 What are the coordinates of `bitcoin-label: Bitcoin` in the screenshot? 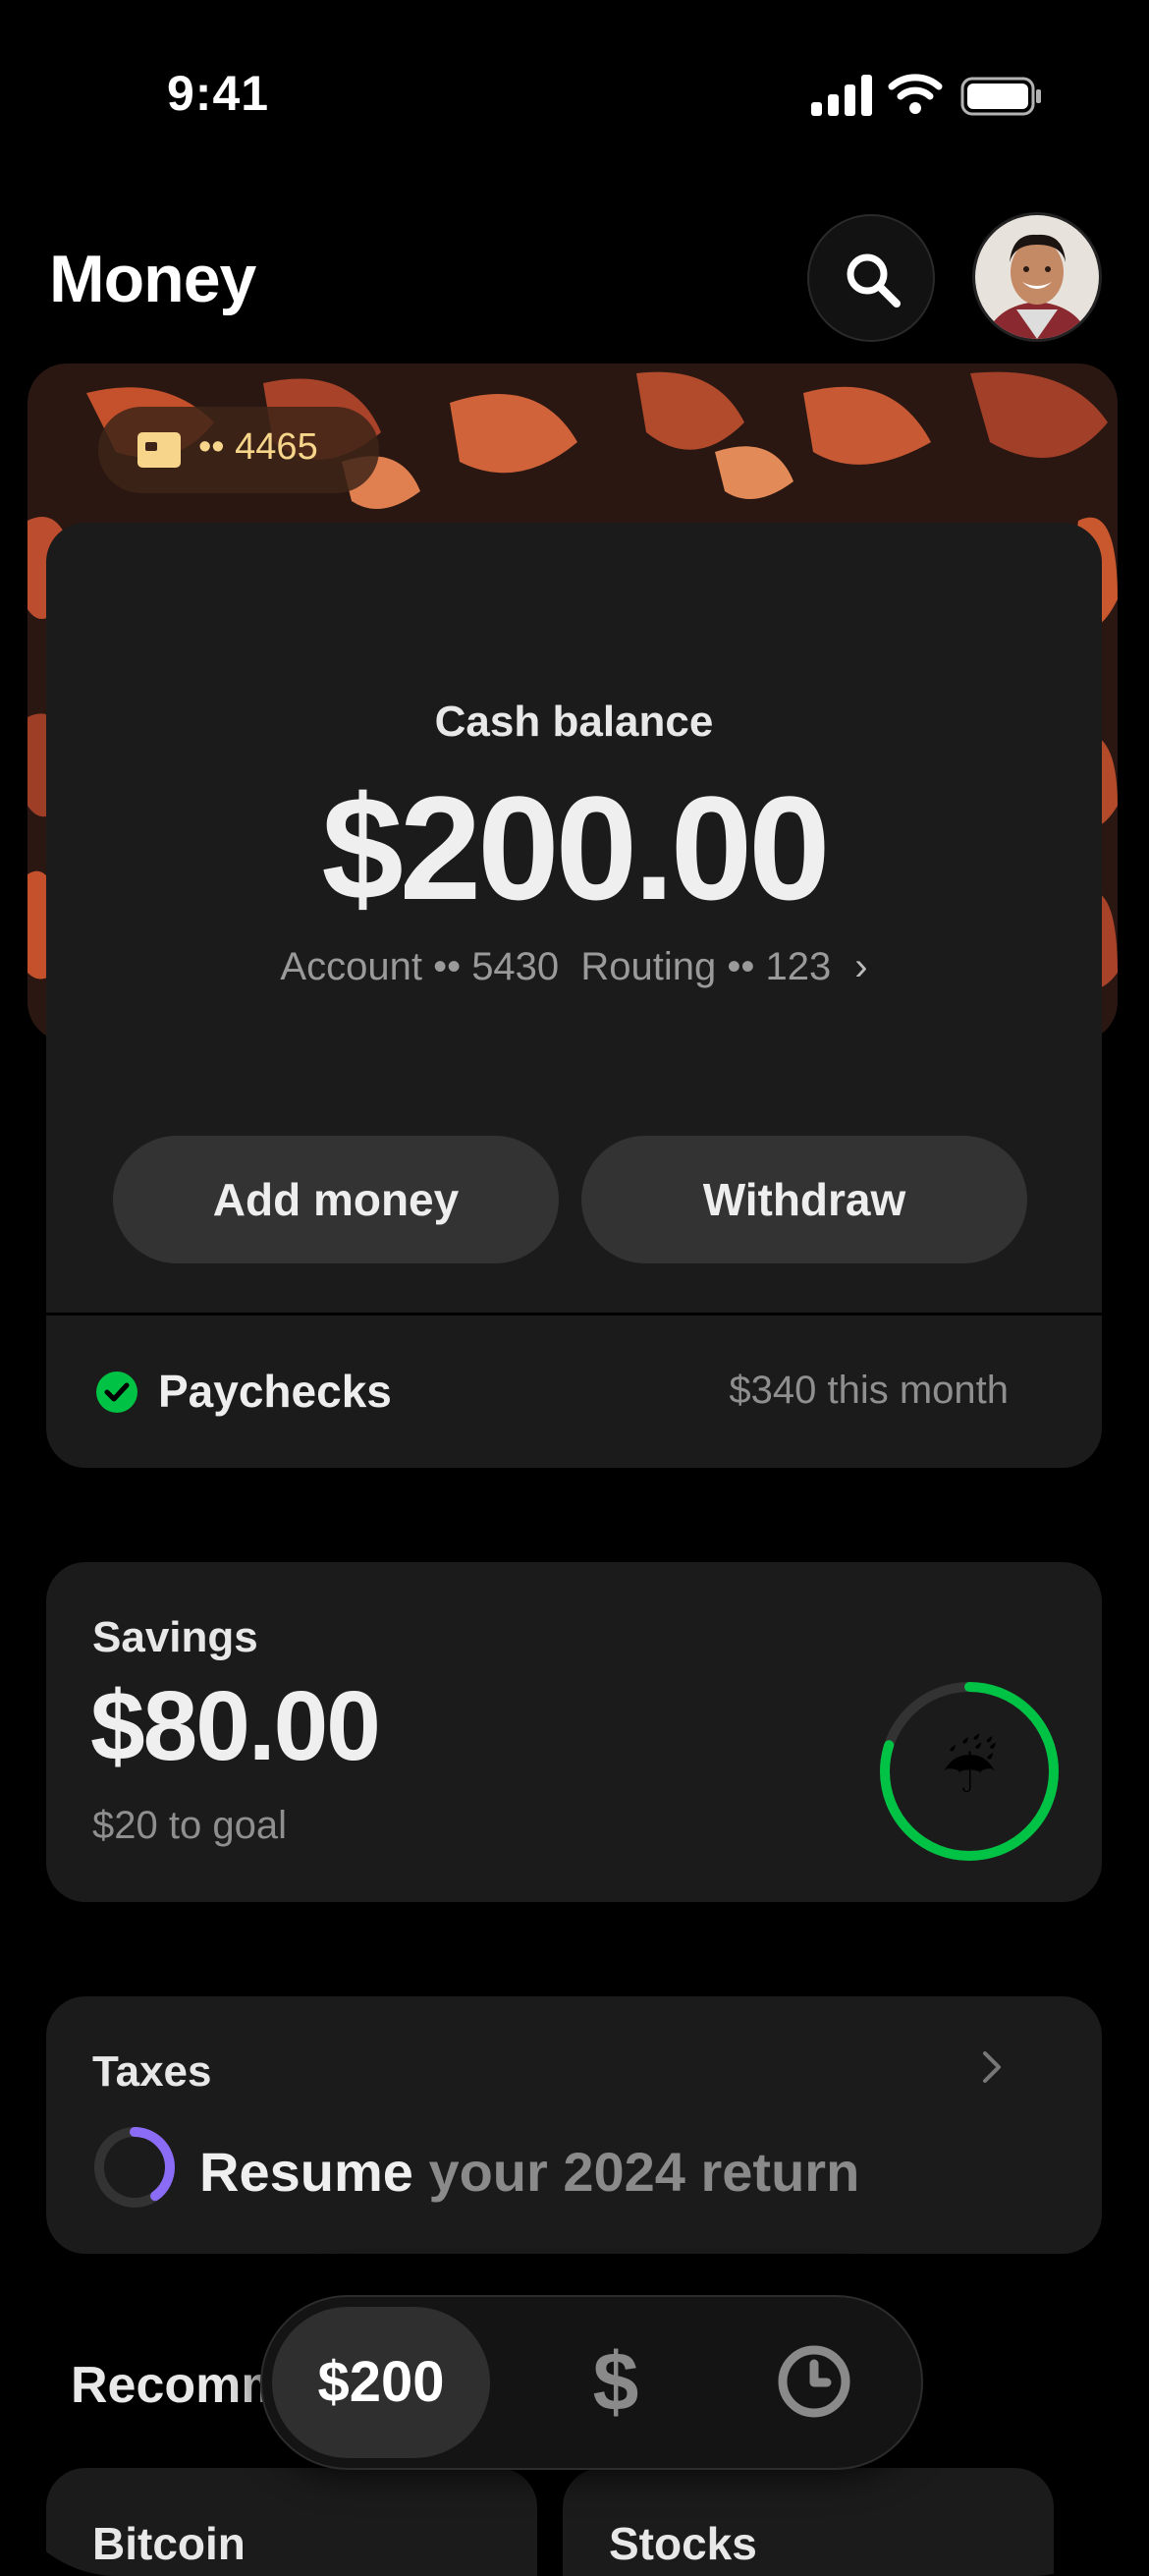 It's located at (169, 2543).